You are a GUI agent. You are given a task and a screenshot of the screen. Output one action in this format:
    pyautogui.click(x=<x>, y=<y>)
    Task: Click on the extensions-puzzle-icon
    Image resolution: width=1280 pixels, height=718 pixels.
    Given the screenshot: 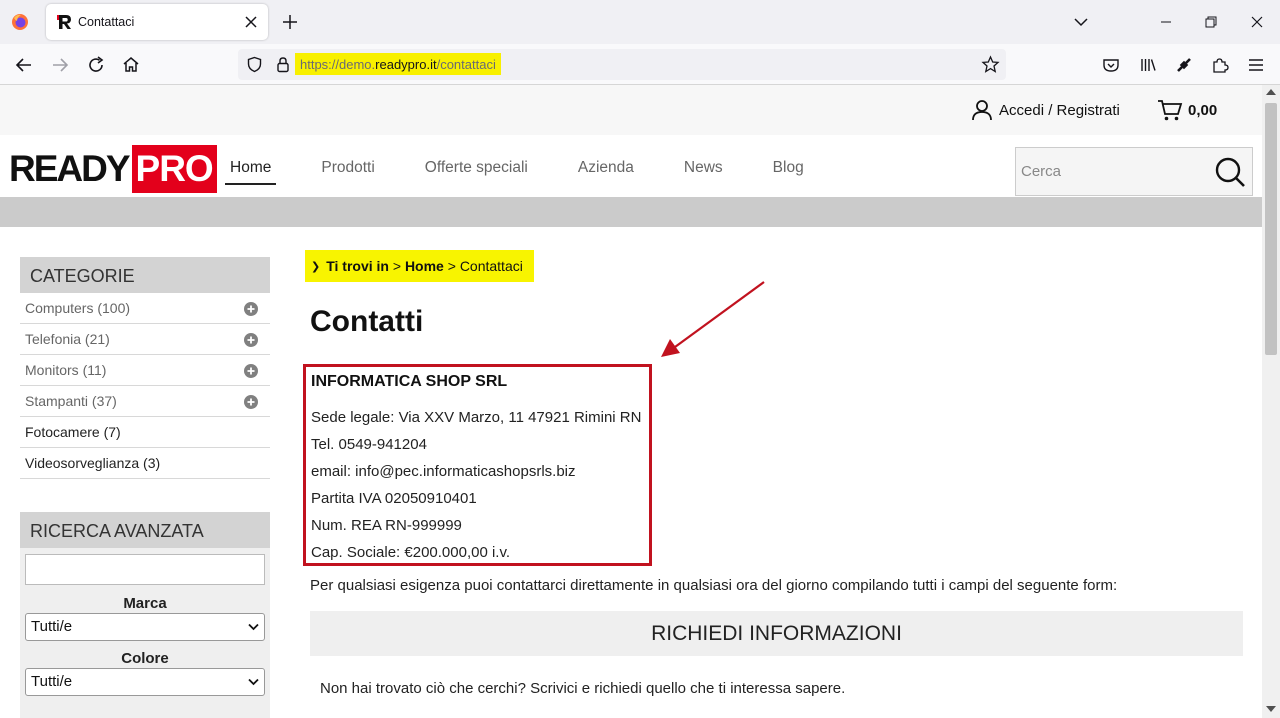 What is the action you would take?
    pyautogui.click(x=1220, y=65)
    